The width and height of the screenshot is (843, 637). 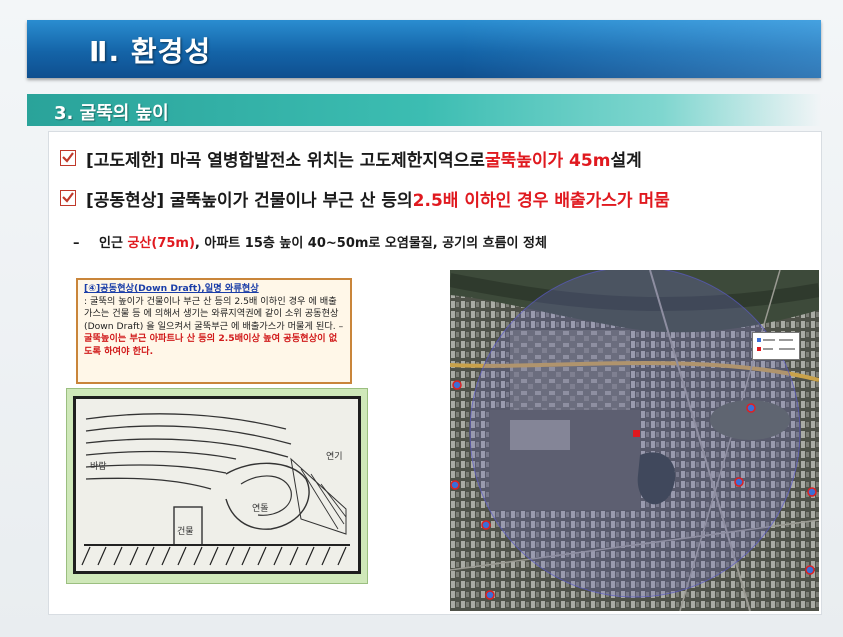 What do you see at coordinates (334, 457) in the screenshot?
I see `diagram-label-smoke: 연기` at bounding box center [334, 457].